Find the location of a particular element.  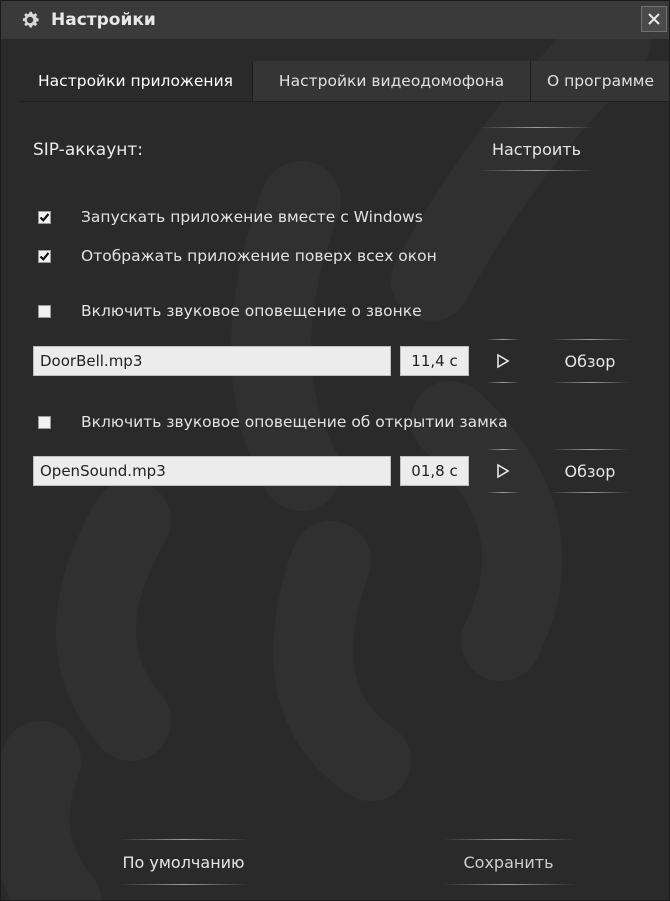

ring-play-button is located at coordinates (503, 361).